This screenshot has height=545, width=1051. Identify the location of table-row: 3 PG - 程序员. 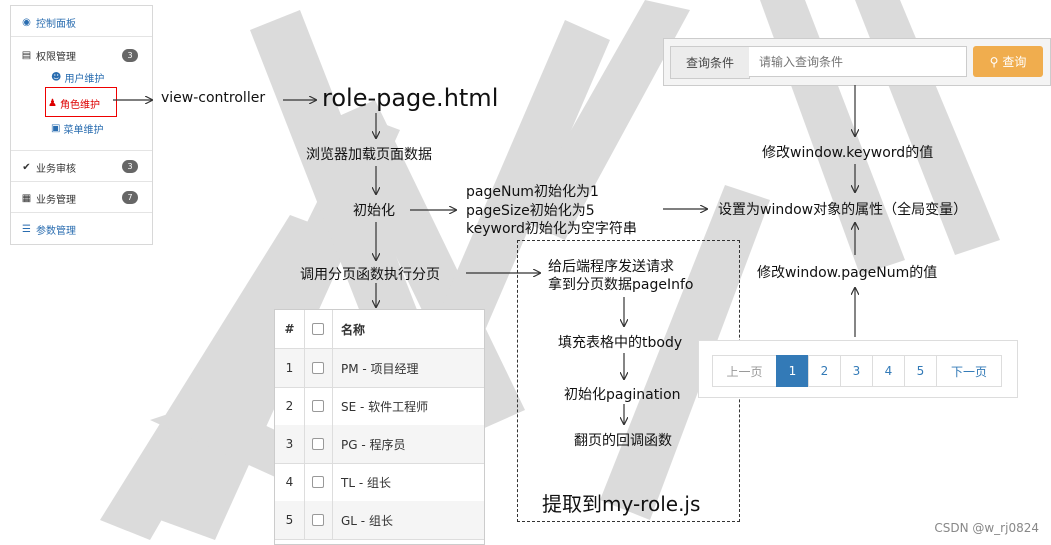
(379, 444).